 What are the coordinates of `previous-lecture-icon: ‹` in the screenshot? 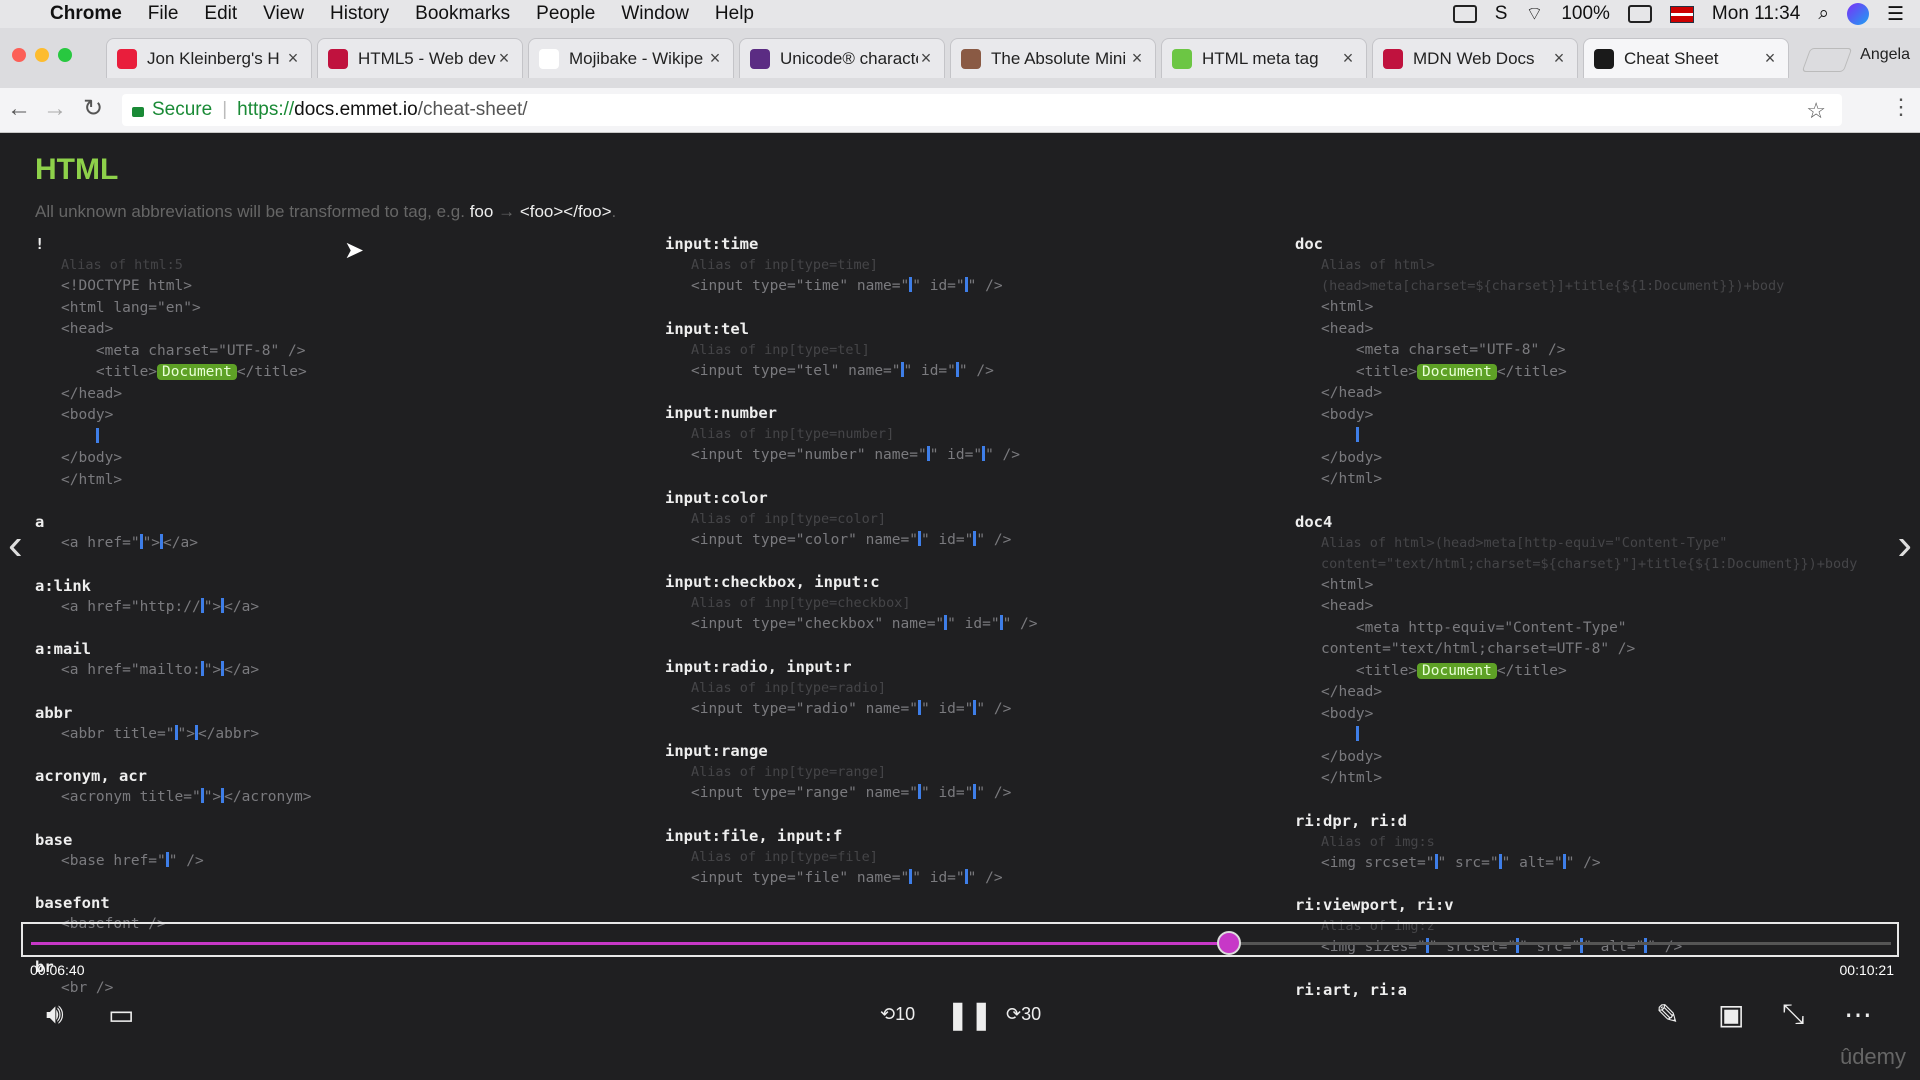 It's located at (15, 545).